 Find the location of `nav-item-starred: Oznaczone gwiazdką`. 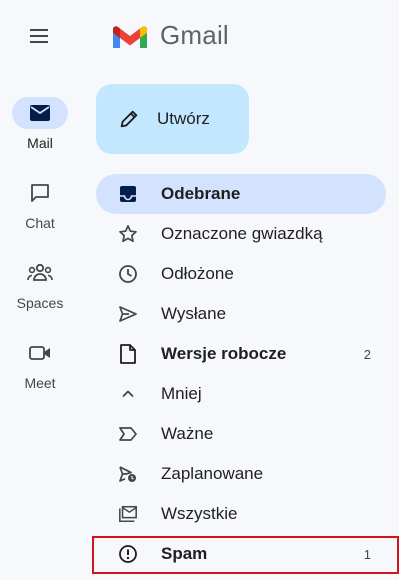

nav-item-starred: Oznaczone gwiazdką is located at coordinates (241, 234).